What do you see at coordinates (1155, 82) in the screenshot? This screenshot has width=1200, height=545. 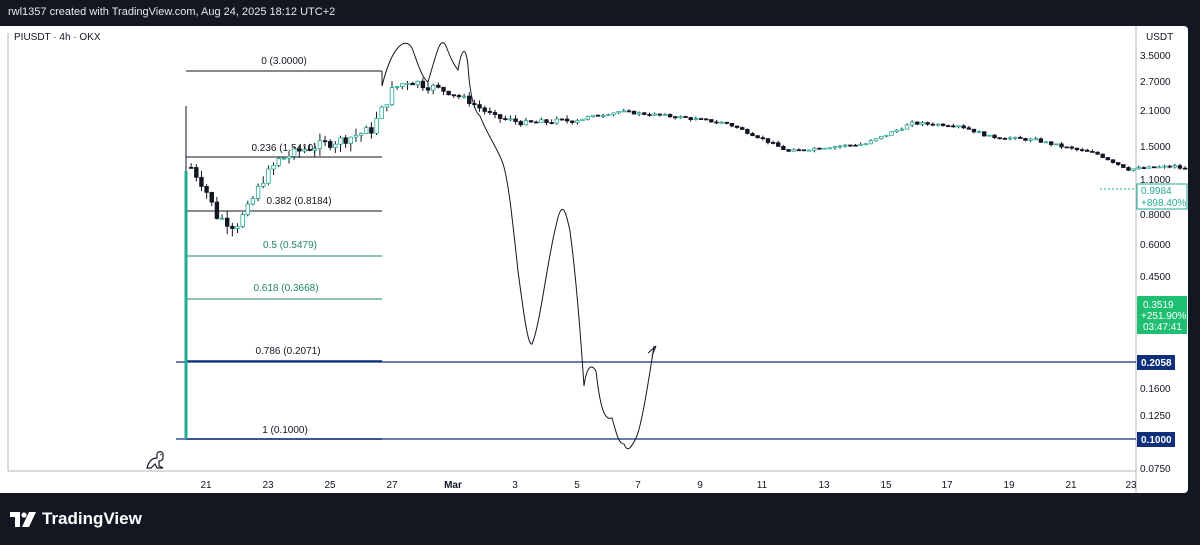 I see `price-tick-label: 2.7000` at bounding box center [1155, 82].